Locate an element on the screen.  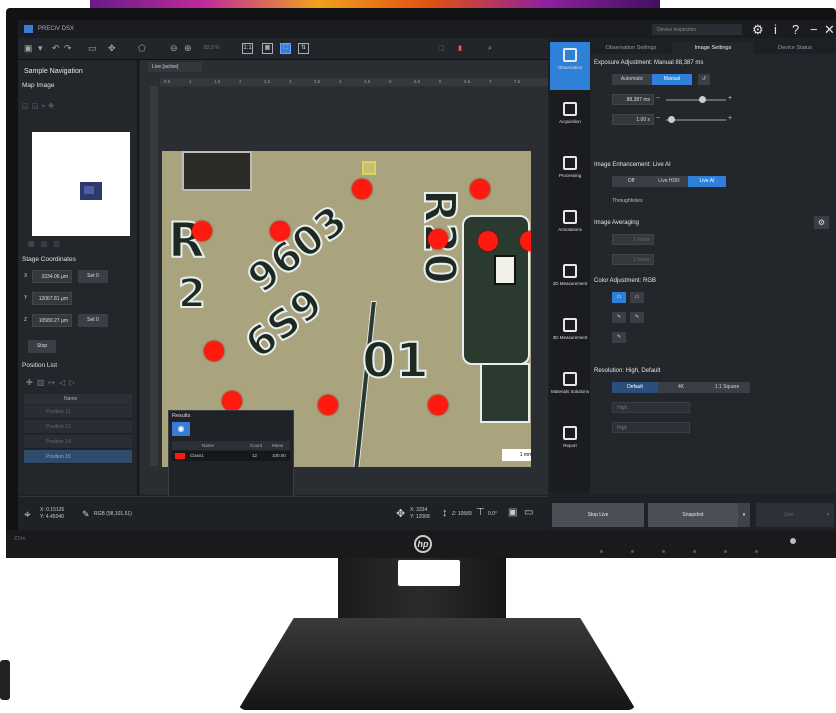
map-action-icons: ▦▧▨ is located at coordinates (47, 244).